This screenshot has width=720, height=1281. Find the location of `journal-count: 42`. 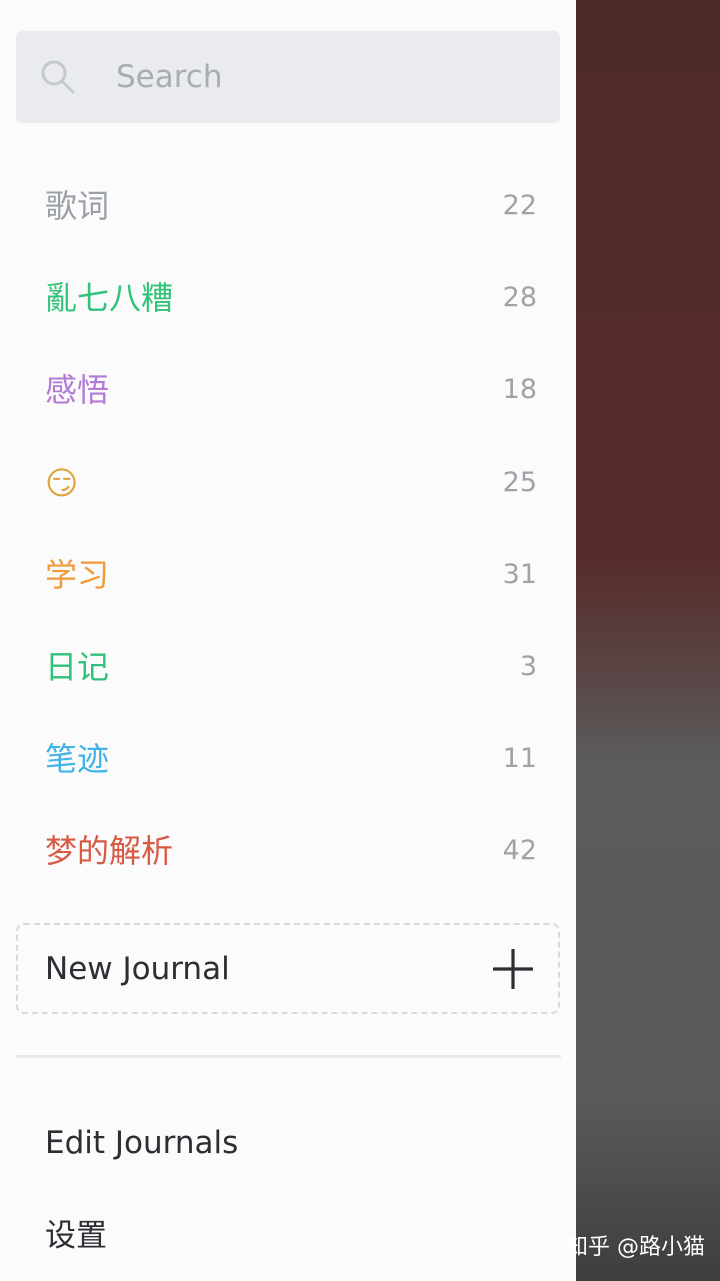

journal-count: 42 is located at coordinates (519, 850).